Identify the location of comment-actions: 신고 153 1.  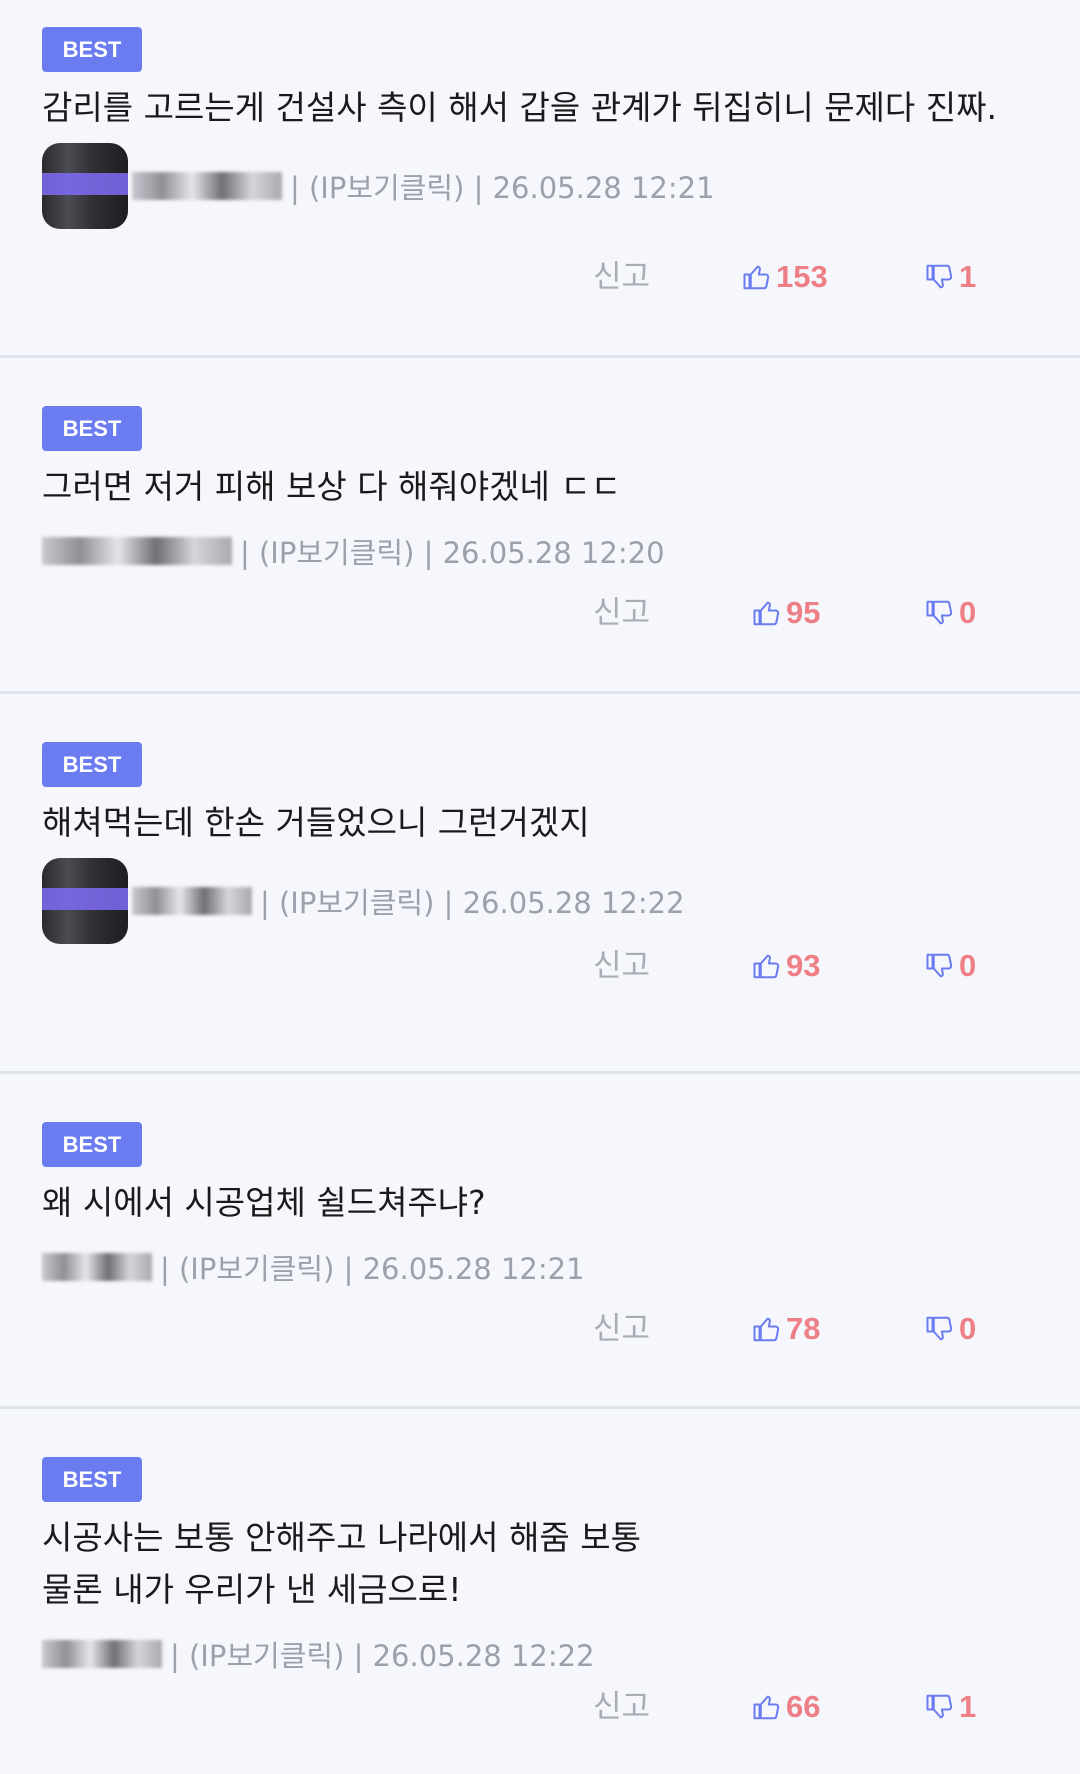
(540, 277).